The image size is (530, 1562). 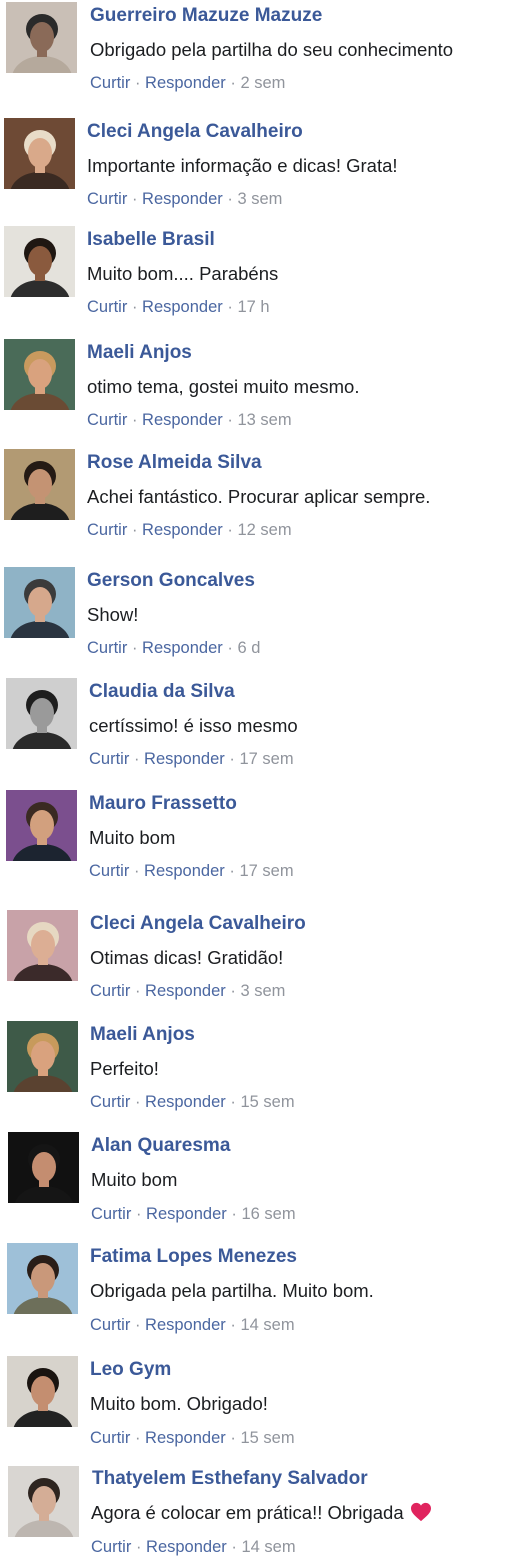 I want to click on comment-timestamp: 2 sem, so click(x=262, y=83).